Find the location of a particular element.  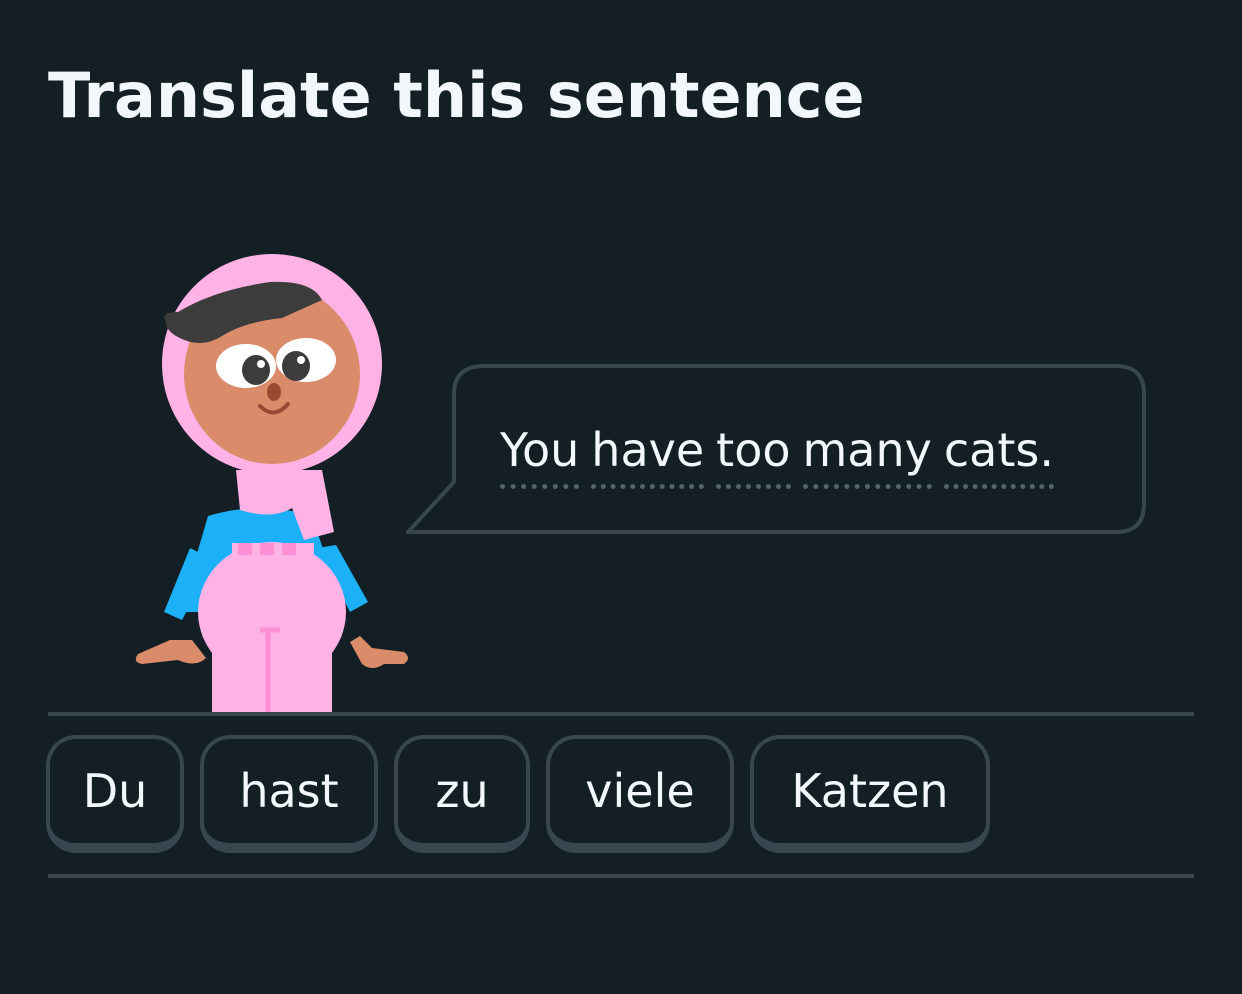

word-hint: cats. is located at coordinates (998, 453).